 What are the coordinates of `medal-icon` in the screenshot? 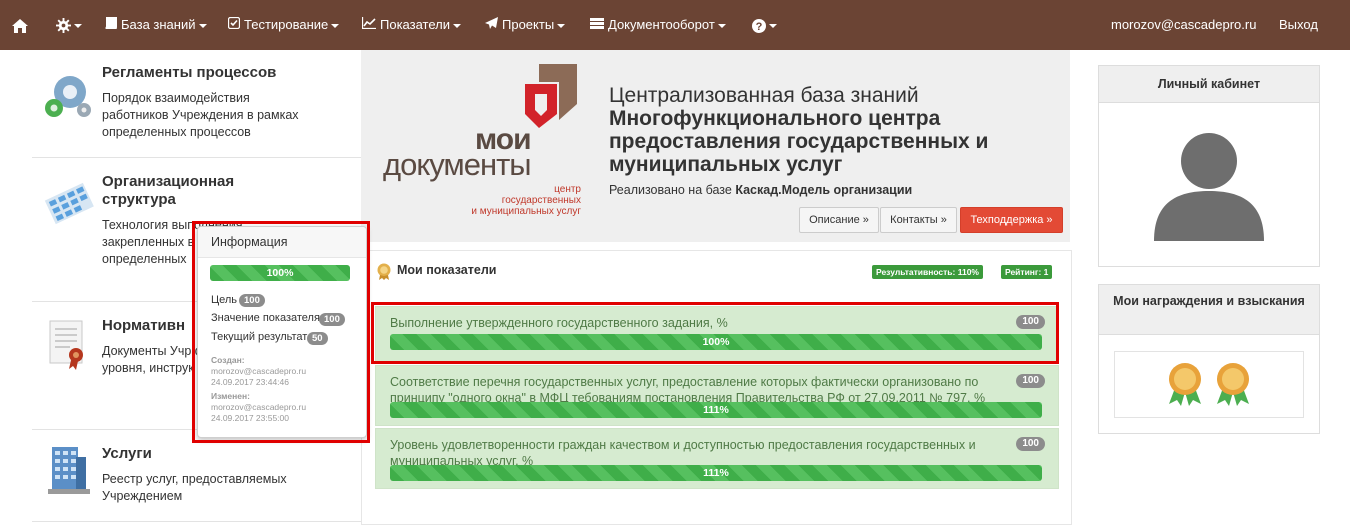 It's located at (384, 273).